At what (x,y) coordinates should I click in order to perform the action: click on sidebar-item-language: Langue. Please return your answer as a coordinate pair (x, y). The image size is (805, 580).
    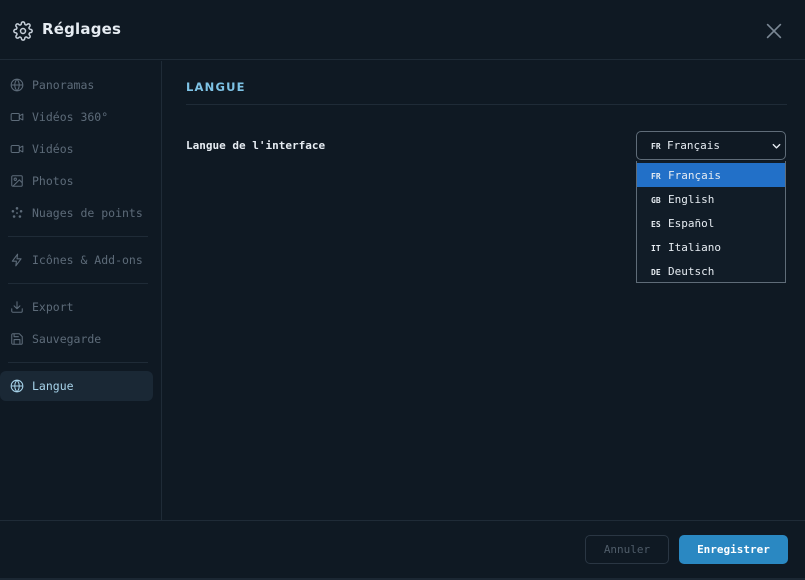
    Looking at the image, I should click on (76, 386).